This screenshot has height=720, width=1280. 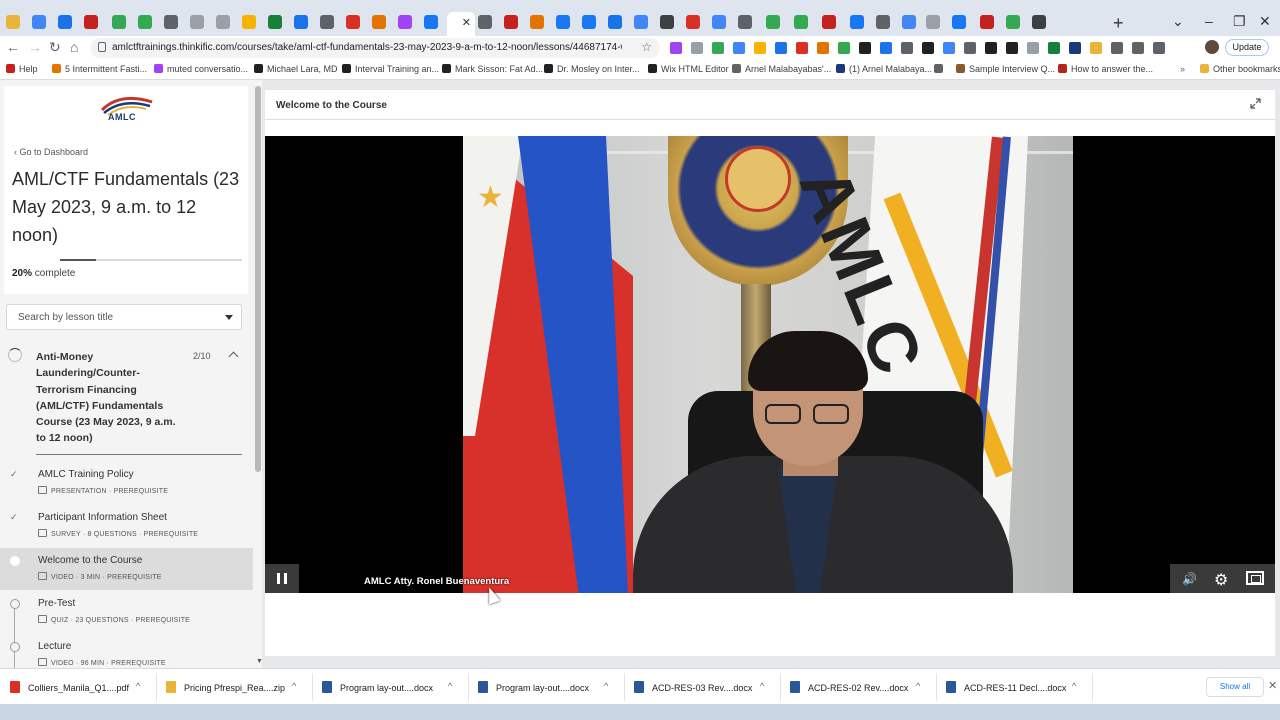 I want to click on profile-avatar, so click(x=1212, y=47).